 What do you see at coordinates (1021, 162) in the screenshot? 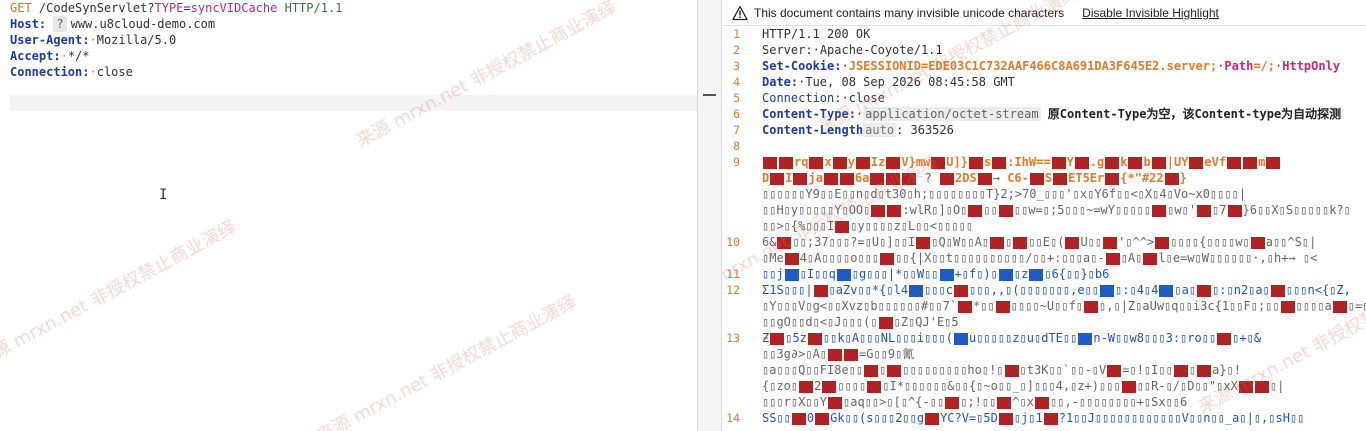
I see `binary-content: rq x y Iz V}mw U]} s:IhW== Y .g k b |UY eVf m` at bounding box center [1021, 162].